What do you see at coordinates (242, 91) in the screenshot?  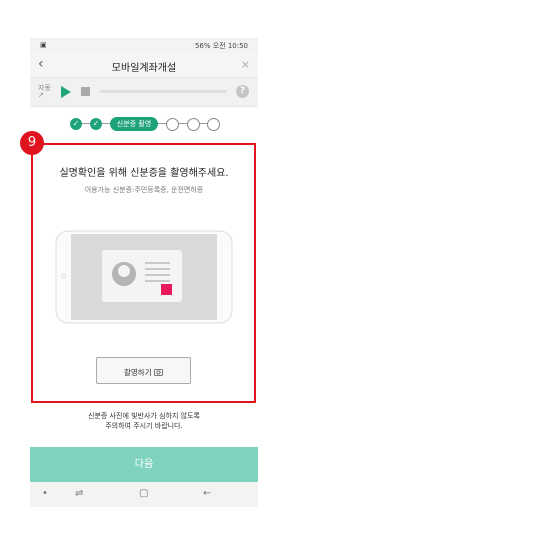 I see `help-icon: ?` at bounding box center [242, 91].